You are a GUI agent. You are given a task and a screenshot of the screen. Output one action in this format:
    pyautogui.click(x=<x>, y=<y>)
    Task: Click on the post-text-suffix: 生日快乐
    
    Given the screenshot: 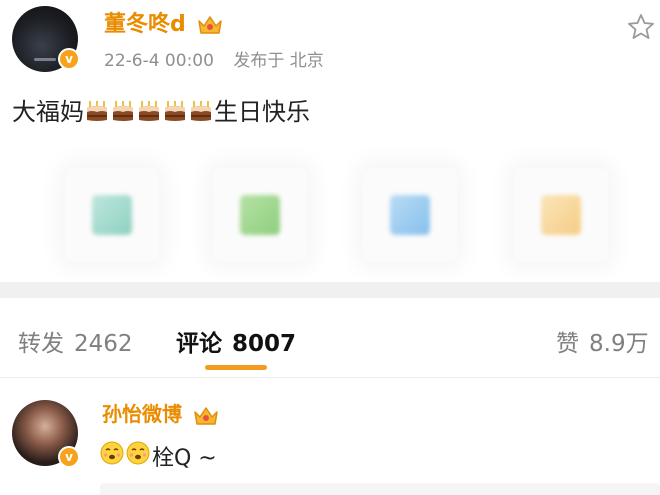 What is the action you would take?
    pyautogui.click(x=262, y=112)
    